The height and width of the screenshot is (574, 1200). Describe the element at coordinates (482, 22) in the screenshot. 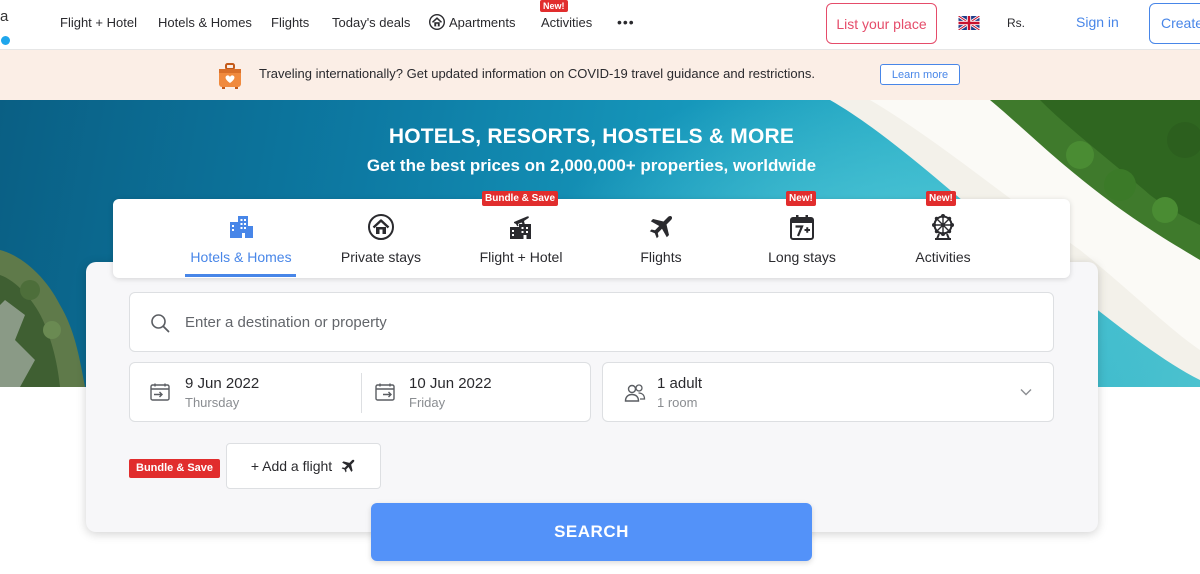

I see `nav-apartments-label: Apartments` at that location.